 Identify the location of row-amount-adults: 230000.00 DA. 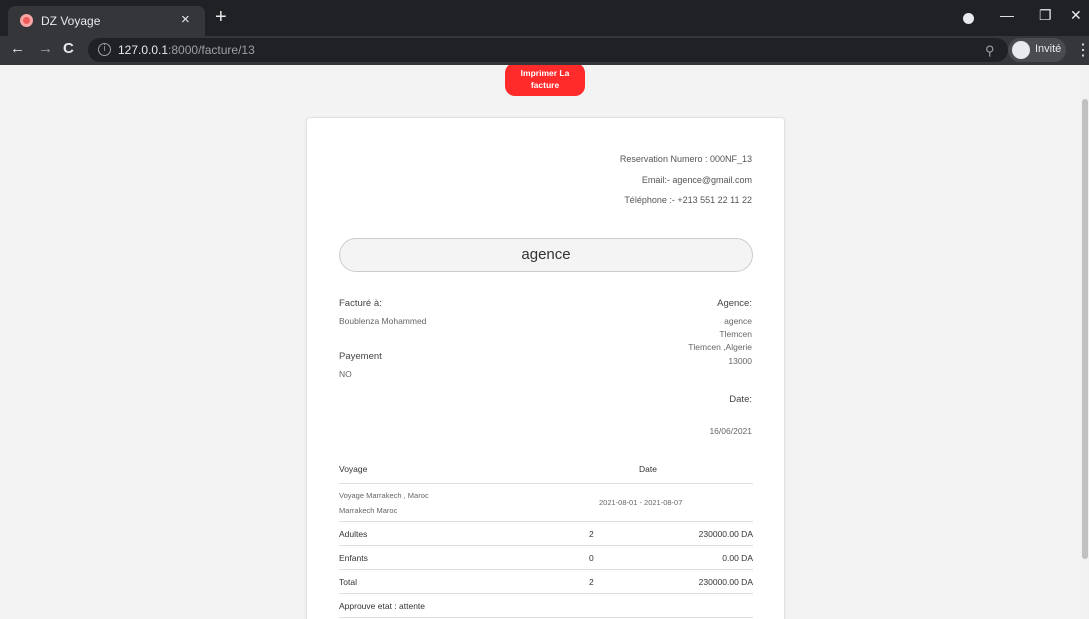
(725, 534).